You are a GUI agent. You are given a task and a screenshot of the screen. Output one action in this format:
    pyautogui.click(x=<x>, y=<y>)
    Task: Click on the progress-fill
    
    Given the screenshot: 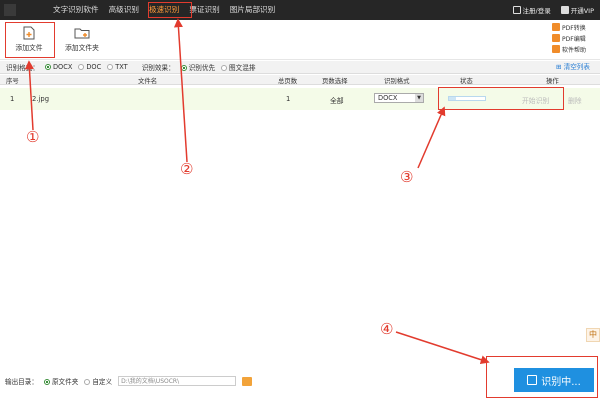 What is the action you would take?
    pyautogui.click(x=453, y=98)
    